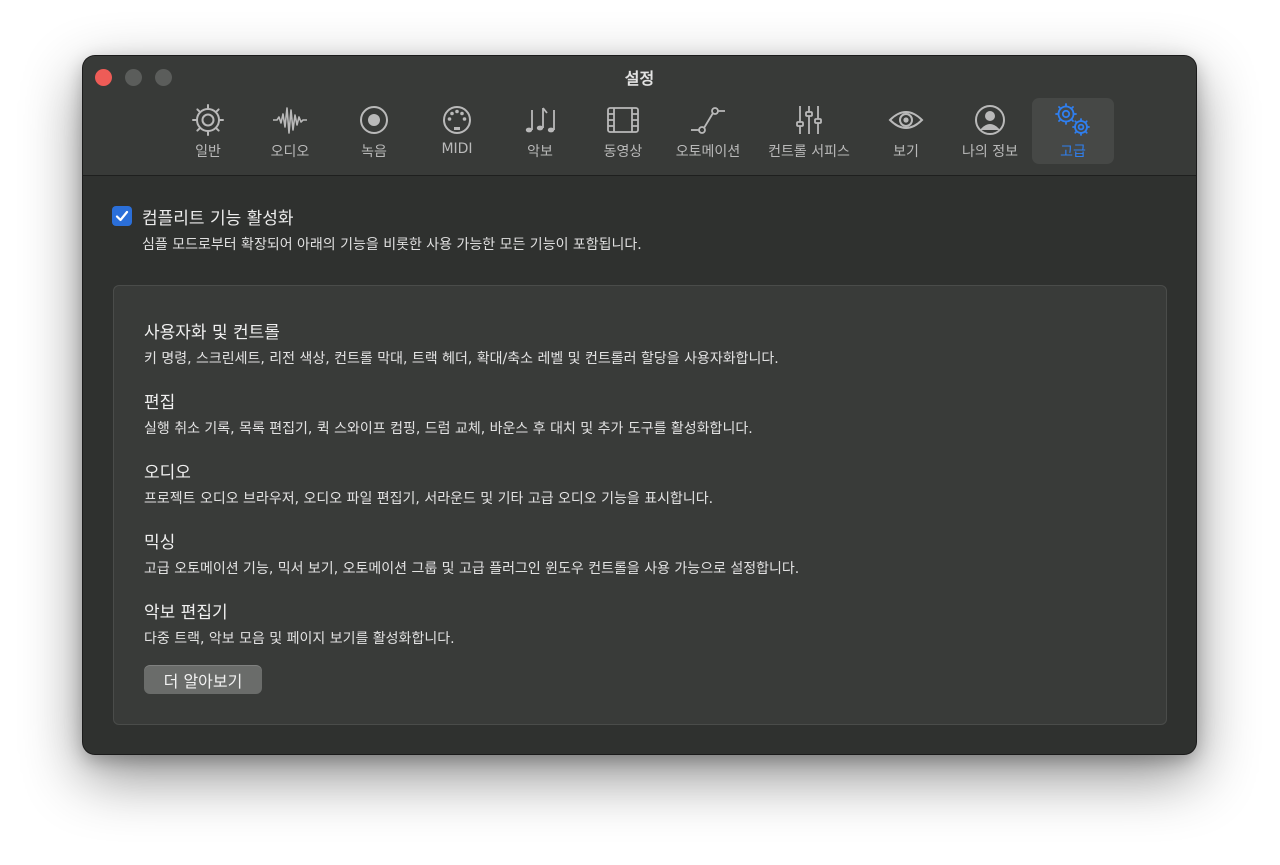 The image size is (1280, 865). What do you see at coordinates (212, 333) in the screenshot?
I see `section-title: 사용자화 및 컨트롤` at bounding box center [212, 333].